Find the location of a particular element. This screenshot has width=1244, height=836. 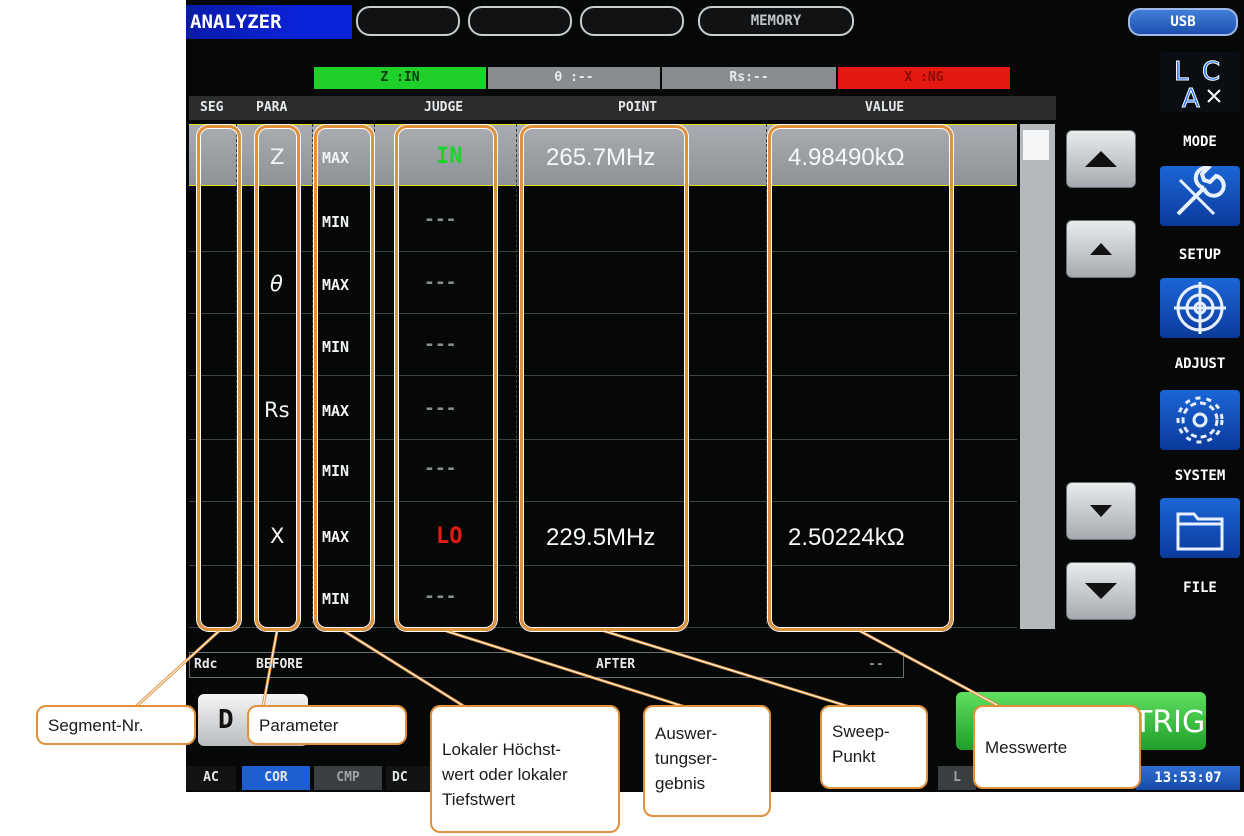

callout-sweep: Sweep- Punkt is located at coordinates (874, 747).